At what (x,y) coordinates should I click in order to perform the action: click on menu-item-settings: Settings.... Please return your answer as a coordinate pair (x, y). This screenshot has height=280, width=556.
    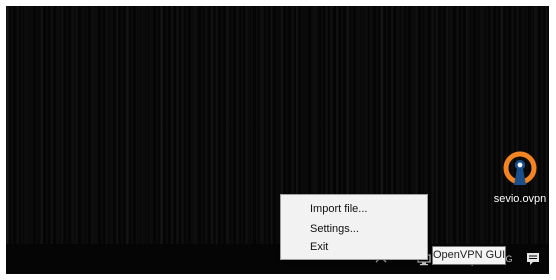
    Looking at the image, I should click on (334, 229).